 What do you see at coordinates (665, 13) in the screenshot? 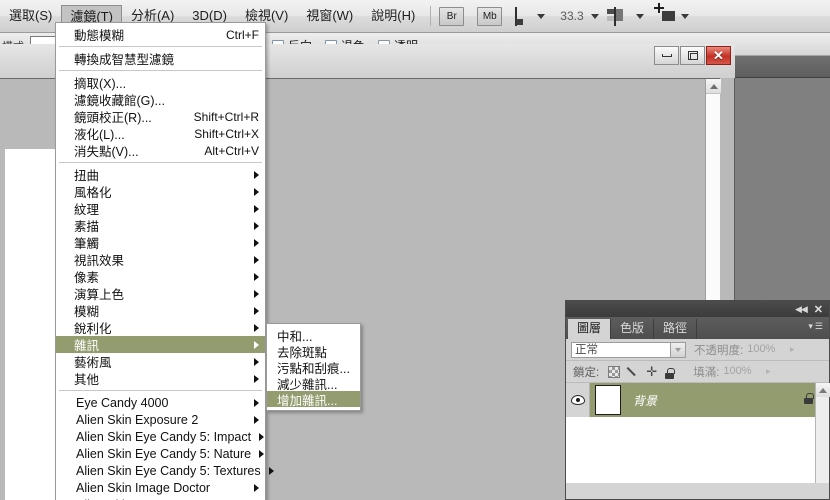
I see `screen-mode-icon` at bounding box center [665, 13].